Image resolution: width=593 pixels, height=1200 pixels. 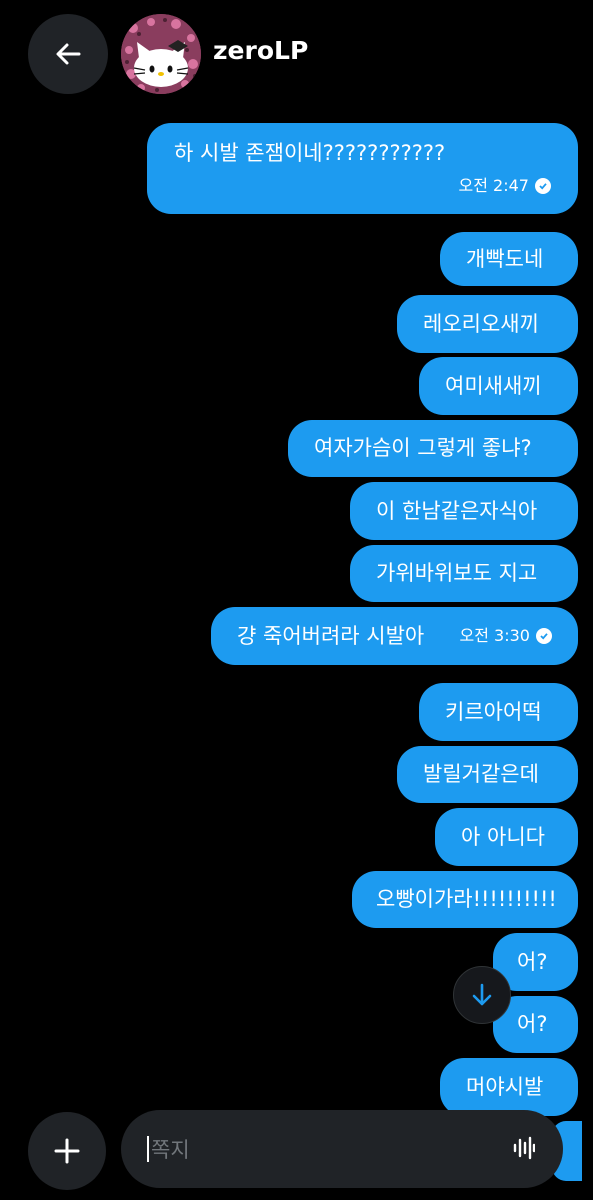 I want to click on message-text: 이 한남같은자식아, so click(x=457, y=510).